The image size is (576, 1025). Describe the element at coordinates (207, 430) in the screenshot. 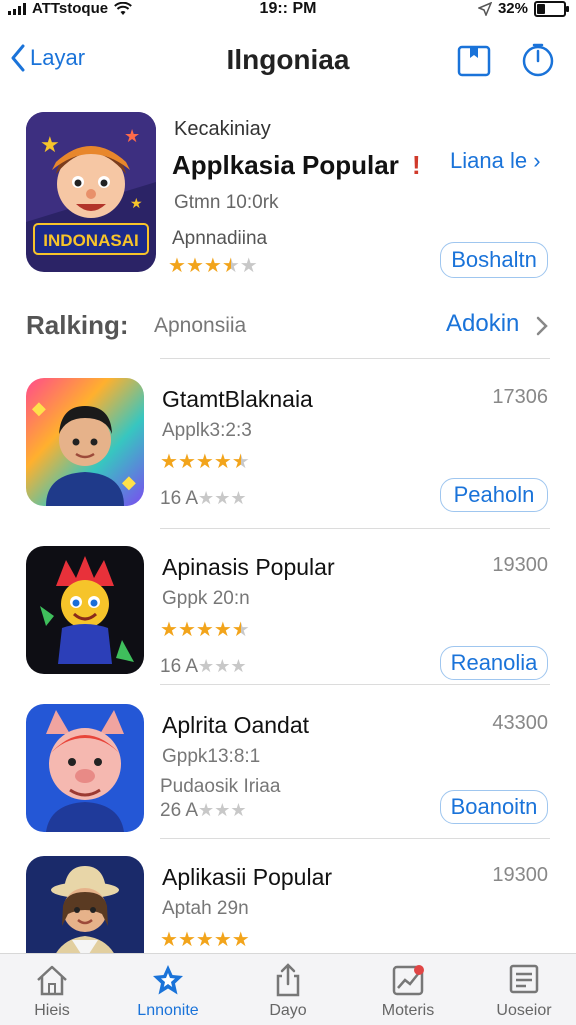

I see `app-id: Applk3:2:3` at that location.